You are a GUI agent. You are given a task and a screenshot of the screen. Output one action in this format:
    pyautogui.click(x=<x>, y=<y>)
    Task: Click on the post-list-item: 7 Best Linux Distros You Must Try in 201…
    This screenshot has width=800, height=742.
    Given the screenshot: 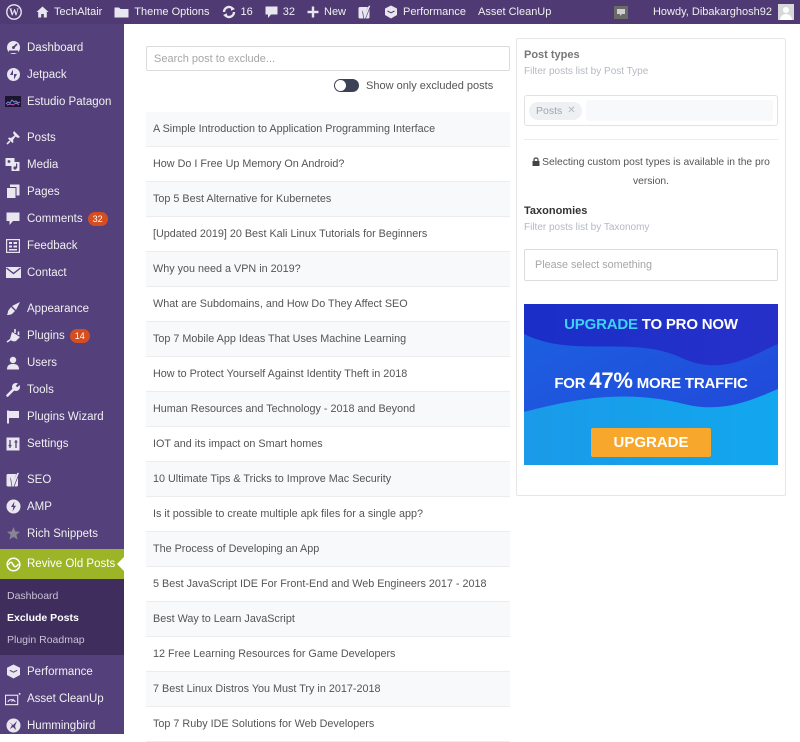 What is the action you would take?
    pyautogui.click(x=328, y=689)
    